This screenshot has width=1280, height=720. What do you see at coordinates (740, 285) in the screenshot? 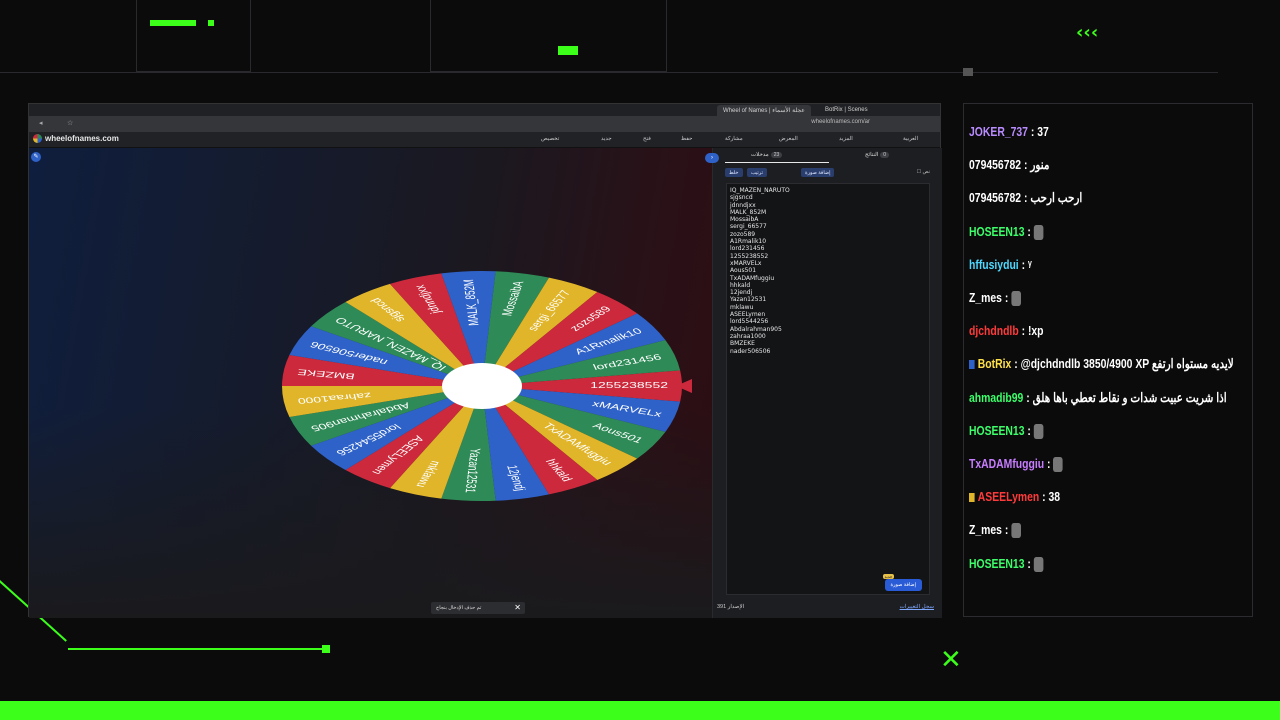
I see `entry-line: hhkald` at bounding box center [740, 285].